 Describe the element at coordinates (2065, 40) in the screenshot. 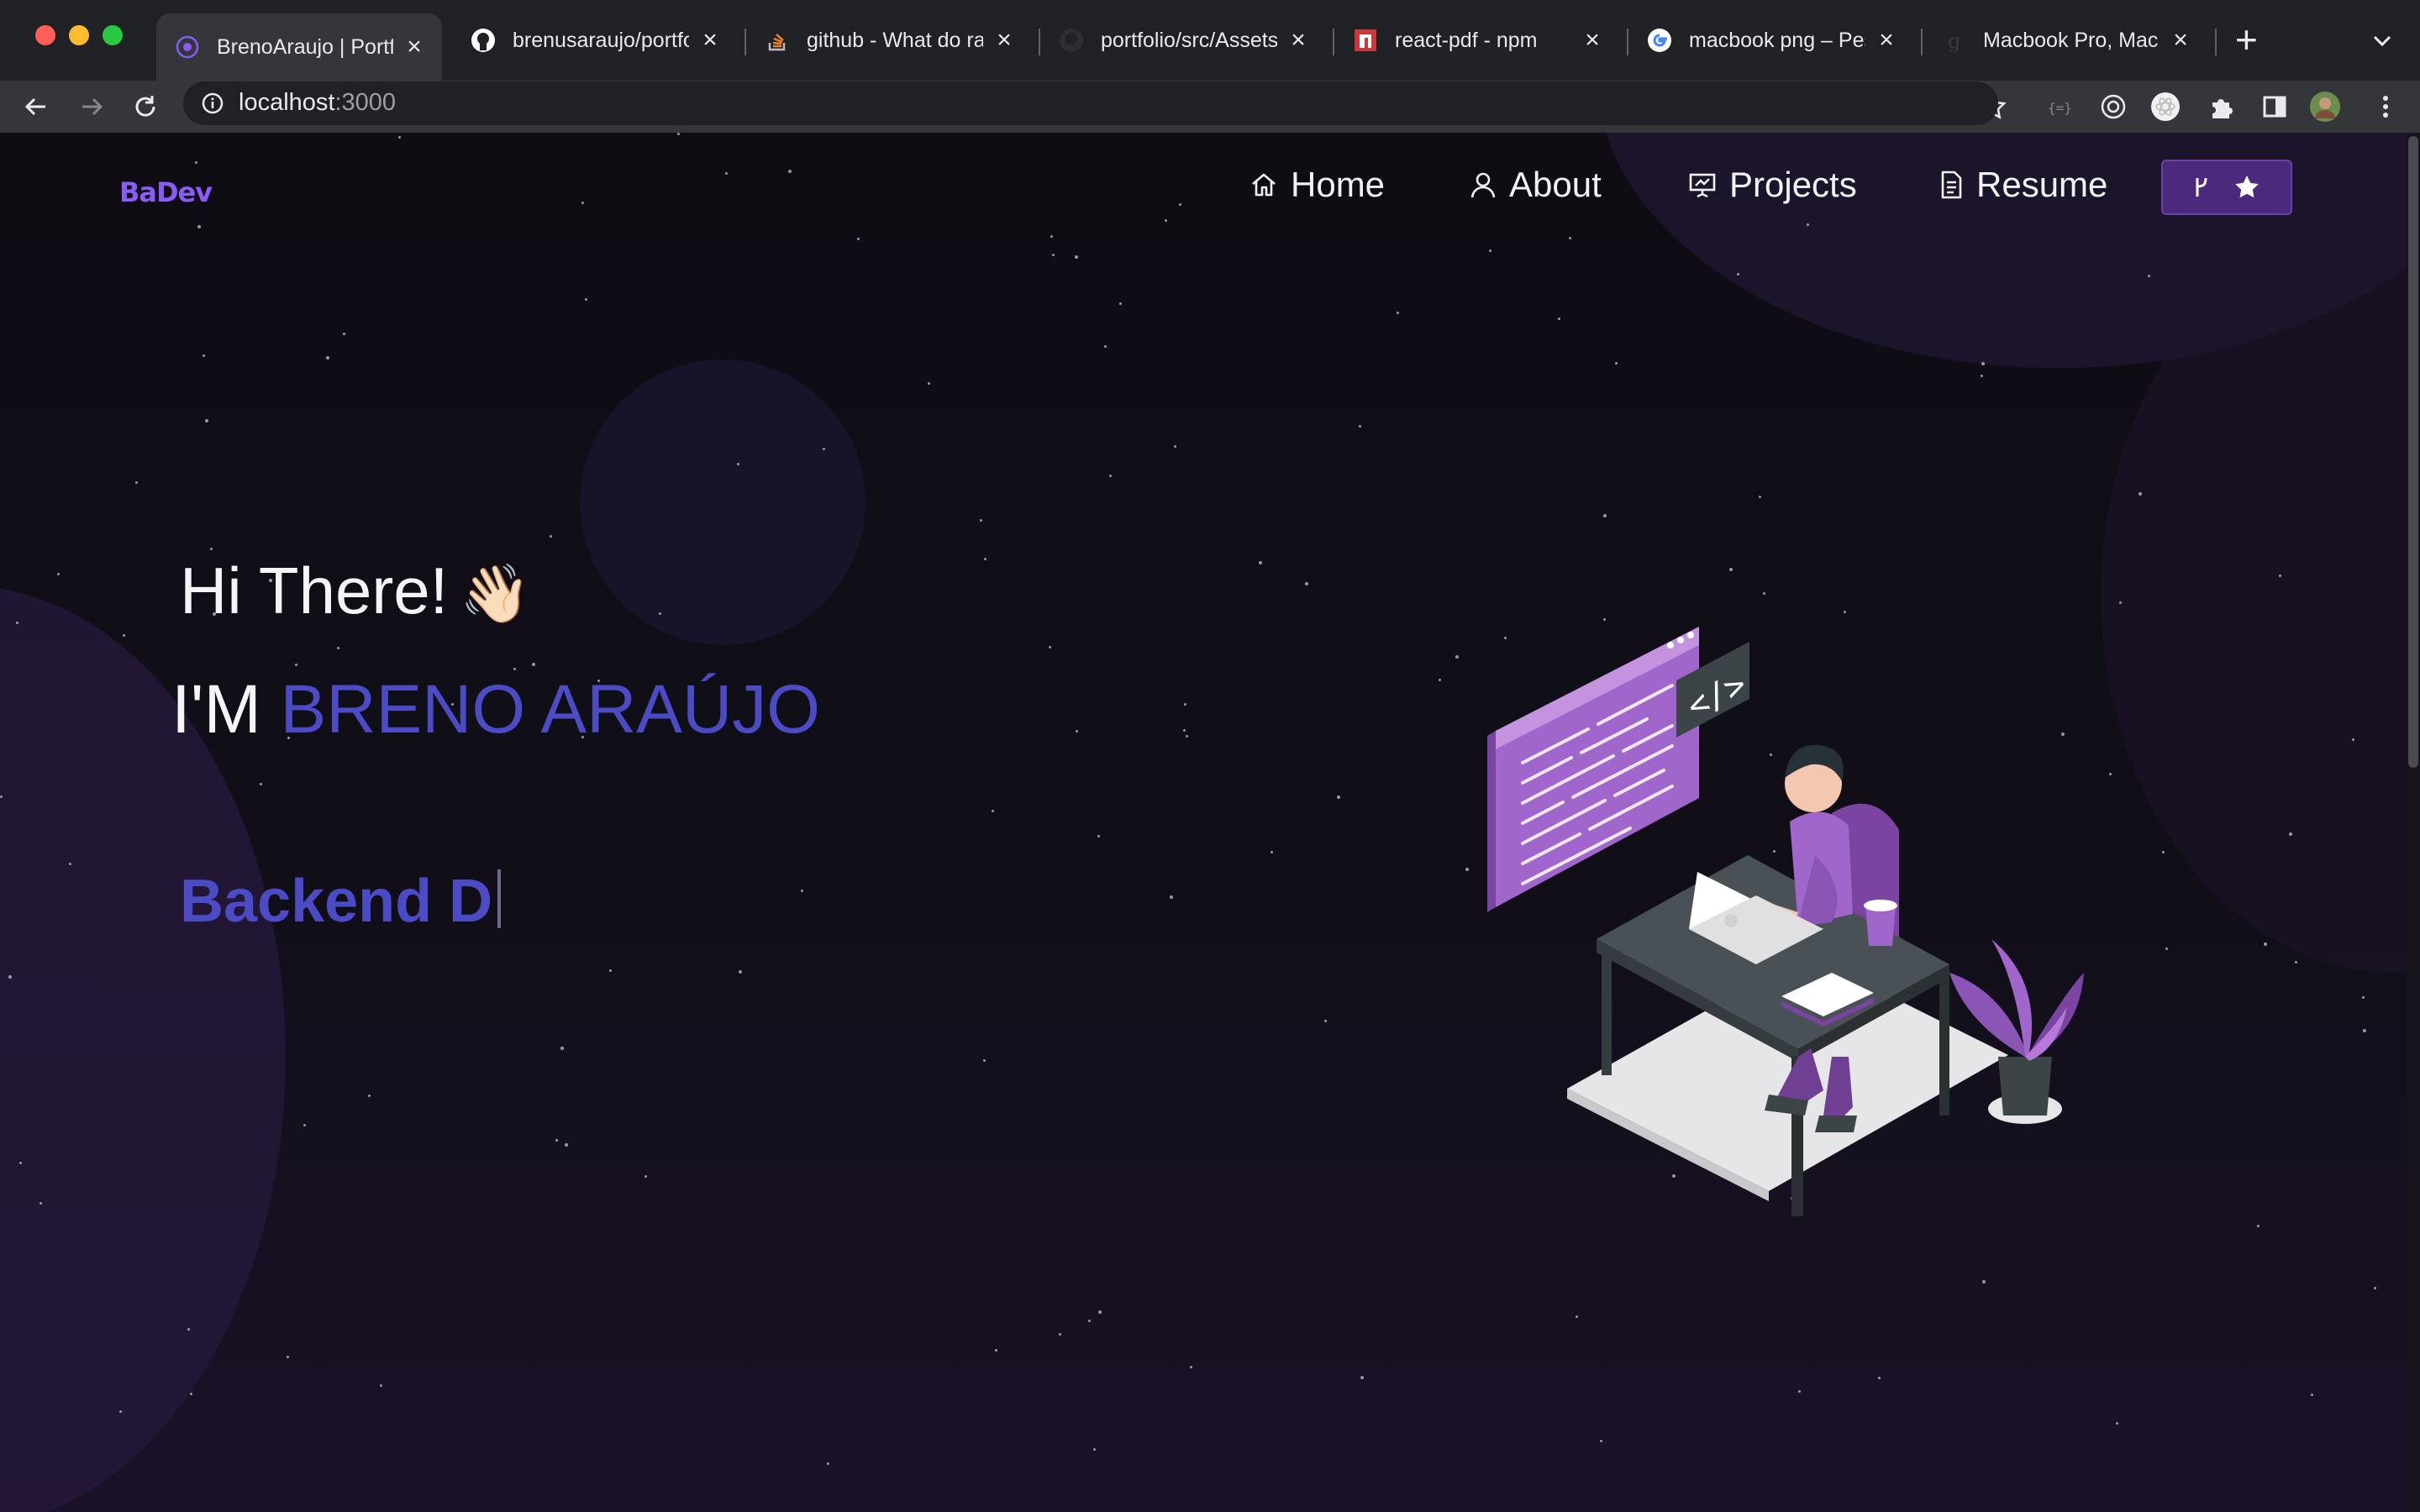

I see `browser-tab-macbook: g Macbook Pro, Macb ×` at that location.